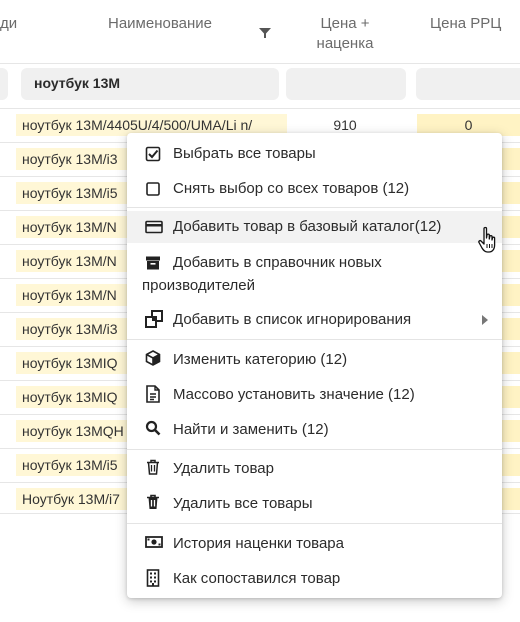  I want to click on menu-item-mass-set-value: Массово установить значение (12), so click(314, 394).